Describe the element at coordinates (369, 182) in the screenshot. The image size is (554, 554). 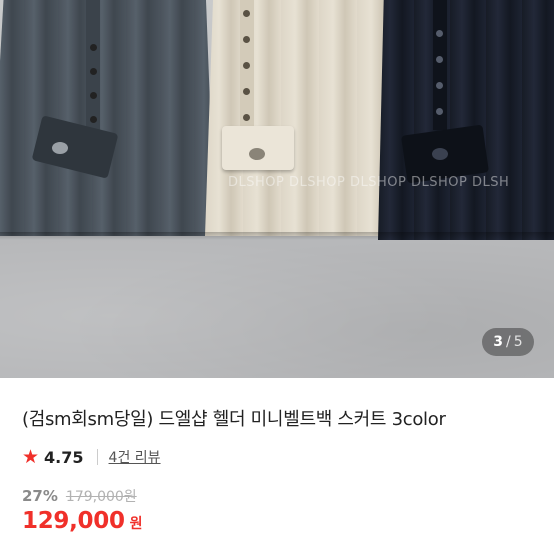
I see `watermark-text: DLSHOP DLSHOP DLSHOP DLSHOP DLSH` at that location.